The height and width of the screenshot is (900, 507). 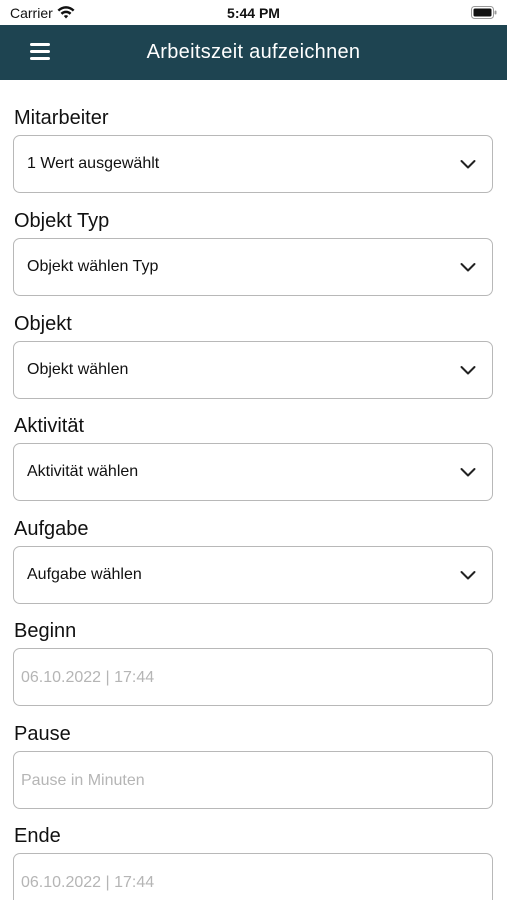 I want to click on objekt-select: Objekt wählen, so click(x=253, y=370).